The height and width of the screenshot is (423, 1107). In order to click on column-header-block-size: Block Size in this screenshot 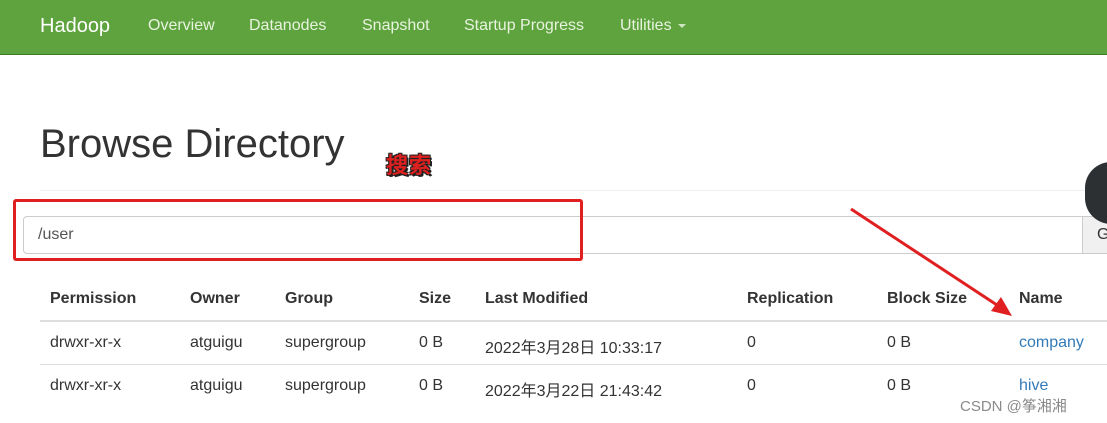, I will do `click(927, 299)`.